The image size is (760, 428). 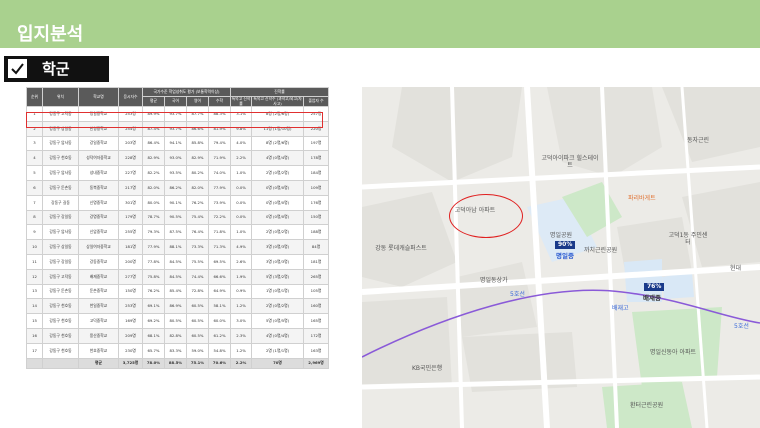 What do you see at coordinates (316, 232) in the screenshot?
I see `table-cell: 188명` at bounding box center [316, 232].